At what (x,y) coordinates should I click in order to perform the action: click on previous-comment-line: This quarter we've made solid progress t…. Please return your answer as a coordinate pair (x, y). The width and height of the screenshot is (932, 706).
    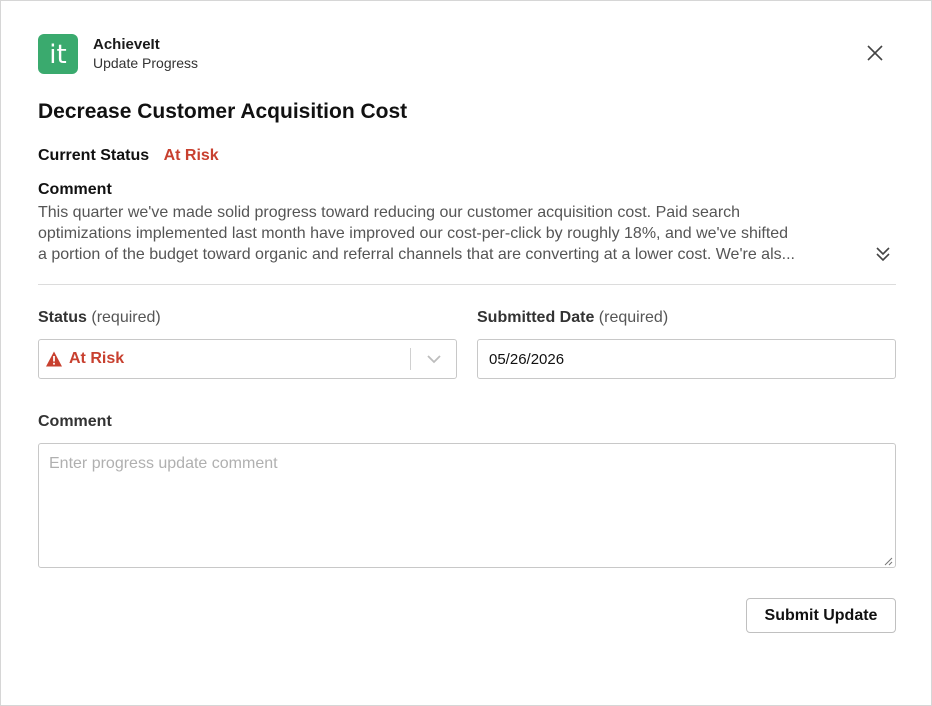
    Looking at the image, I should click on (389, 212).